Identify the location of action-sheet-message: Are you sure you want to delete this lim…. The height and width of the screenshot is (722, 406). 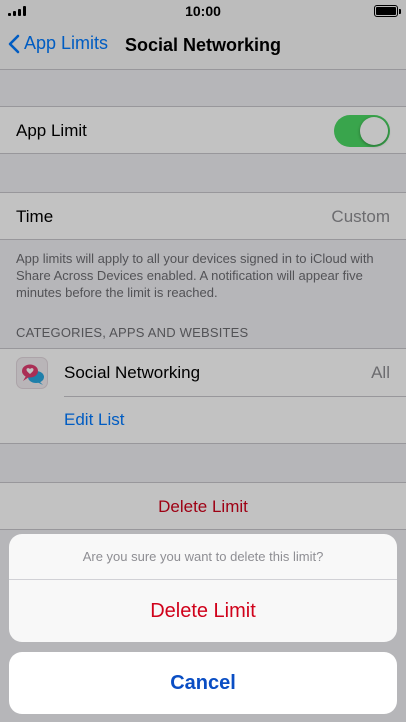
(203, 557).